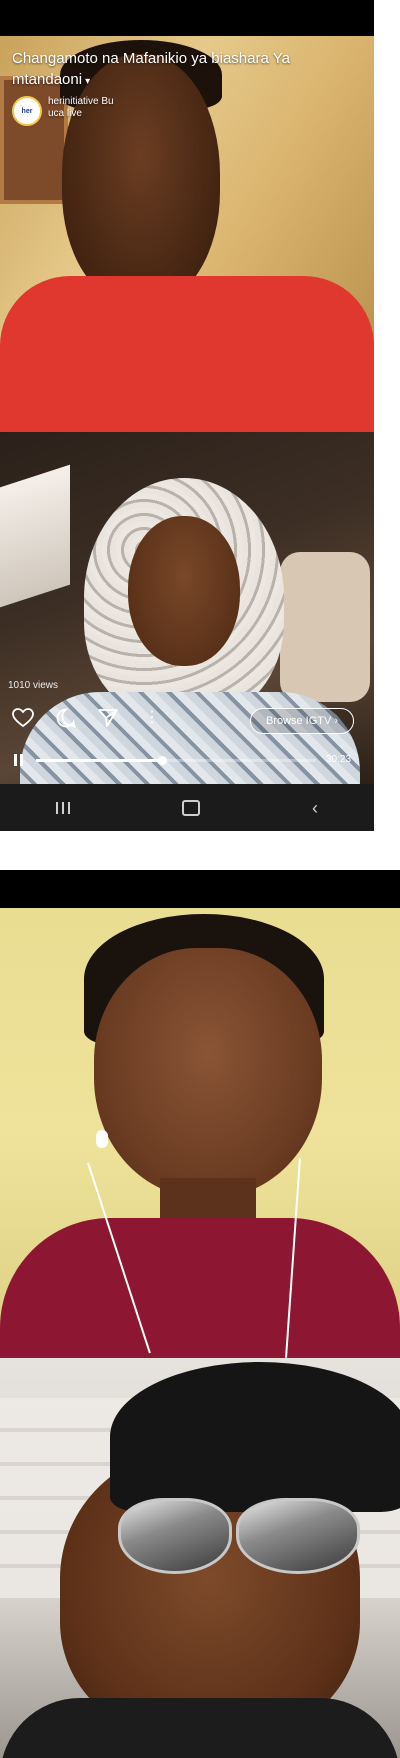  What do you see at coordinates (298, 1536) in the screenshot?
I see `sunglasses-right-lens` at bounding box center [298, 1536].